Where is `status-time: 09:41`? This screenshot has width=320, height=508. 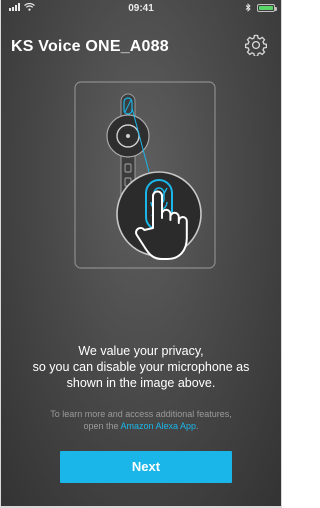 status-time: 09:41 is located at coordinates (141, 8).